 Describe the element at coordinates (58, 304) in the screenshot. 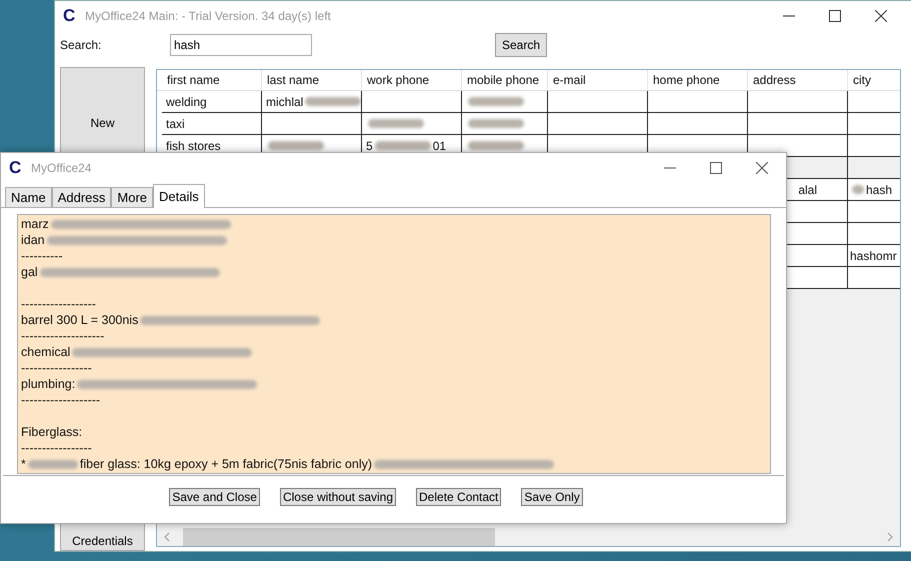

I see `note-text: ------------------` at that location.